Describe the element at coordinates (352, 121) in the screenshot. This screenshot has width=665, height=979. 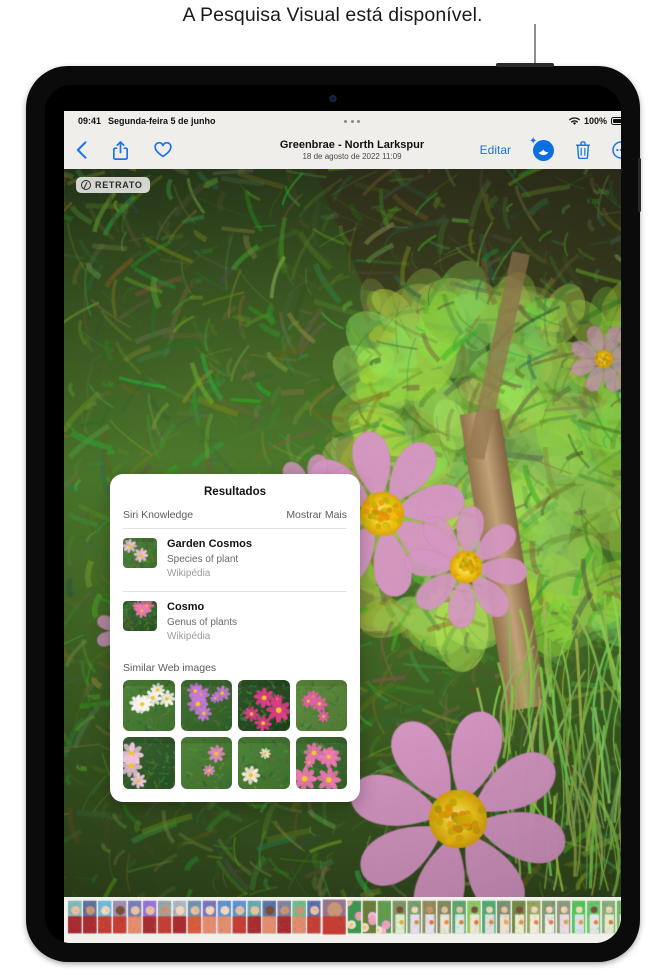
I see `multitasking-dots-icon` at that location.